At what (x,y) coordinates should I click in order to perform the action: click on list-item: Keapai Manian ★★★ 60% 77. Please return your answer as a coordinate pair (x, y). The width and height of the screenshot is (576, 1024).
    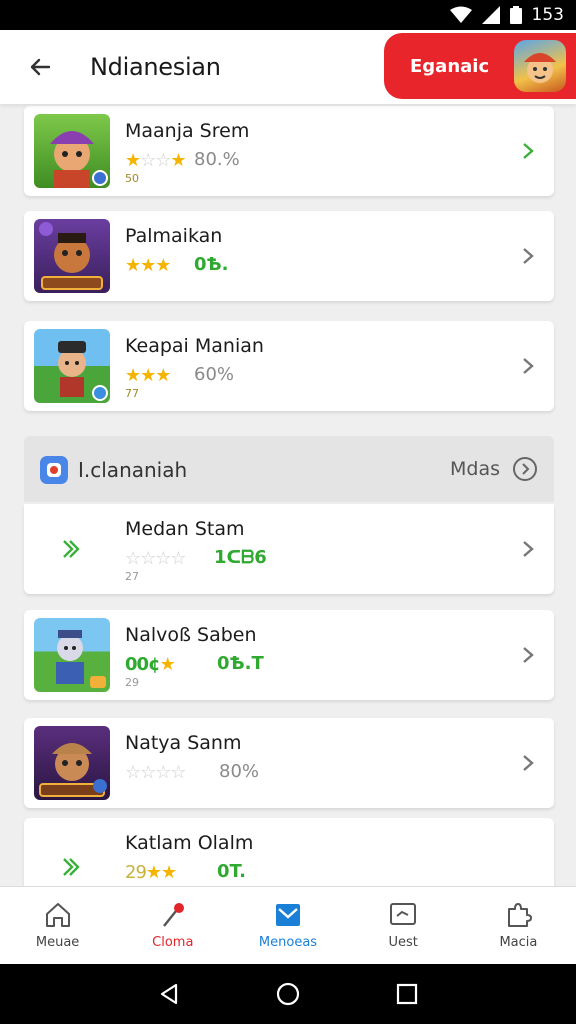
    Looking at the image, I should click on (289, 366).